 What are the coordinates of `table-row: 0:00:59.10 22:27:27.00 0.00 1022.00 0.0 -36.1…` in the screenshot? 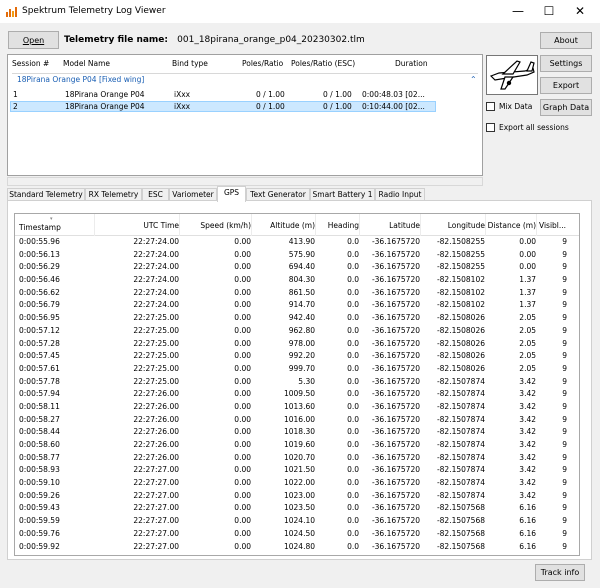 It's located at (297, 483).